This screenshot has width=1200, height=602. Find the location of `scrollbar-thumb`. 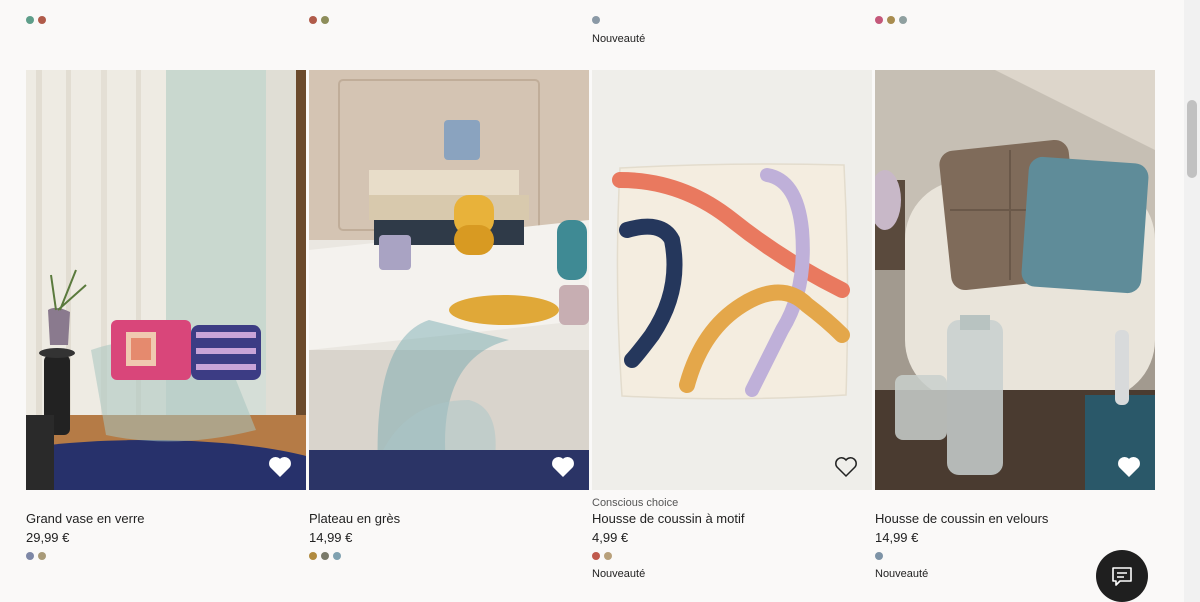

scrollbar-thumb is located at coordinates (1192, 139).